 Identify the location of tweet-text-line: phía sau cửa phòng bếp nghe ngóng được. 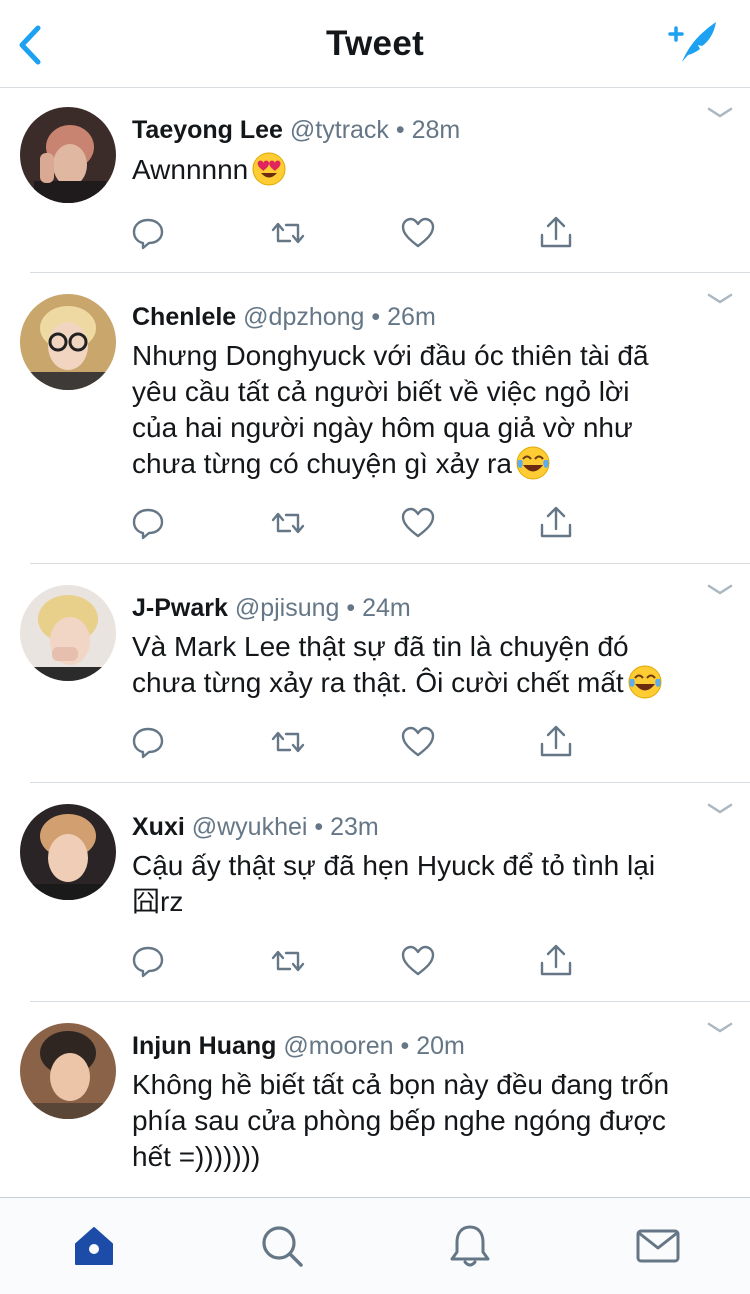
(399, 1120).